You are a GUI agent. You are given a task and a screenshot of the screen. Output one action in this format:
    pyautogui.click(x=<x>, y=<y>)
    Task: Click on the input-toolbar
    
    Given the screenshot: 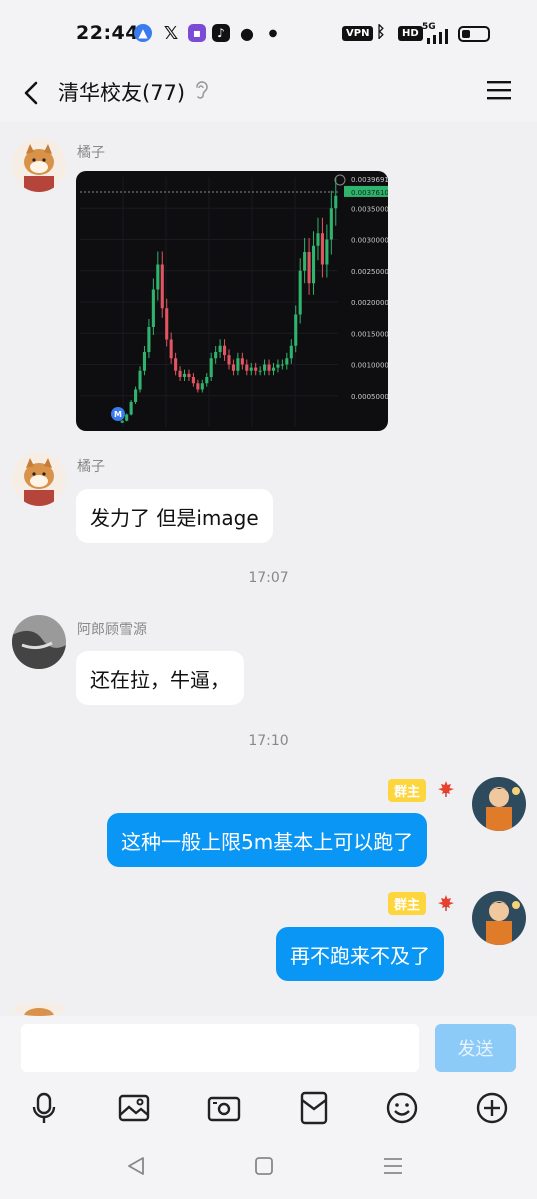 What is the action you would take?
    pyautogui.click(x=268, y=1109)
    